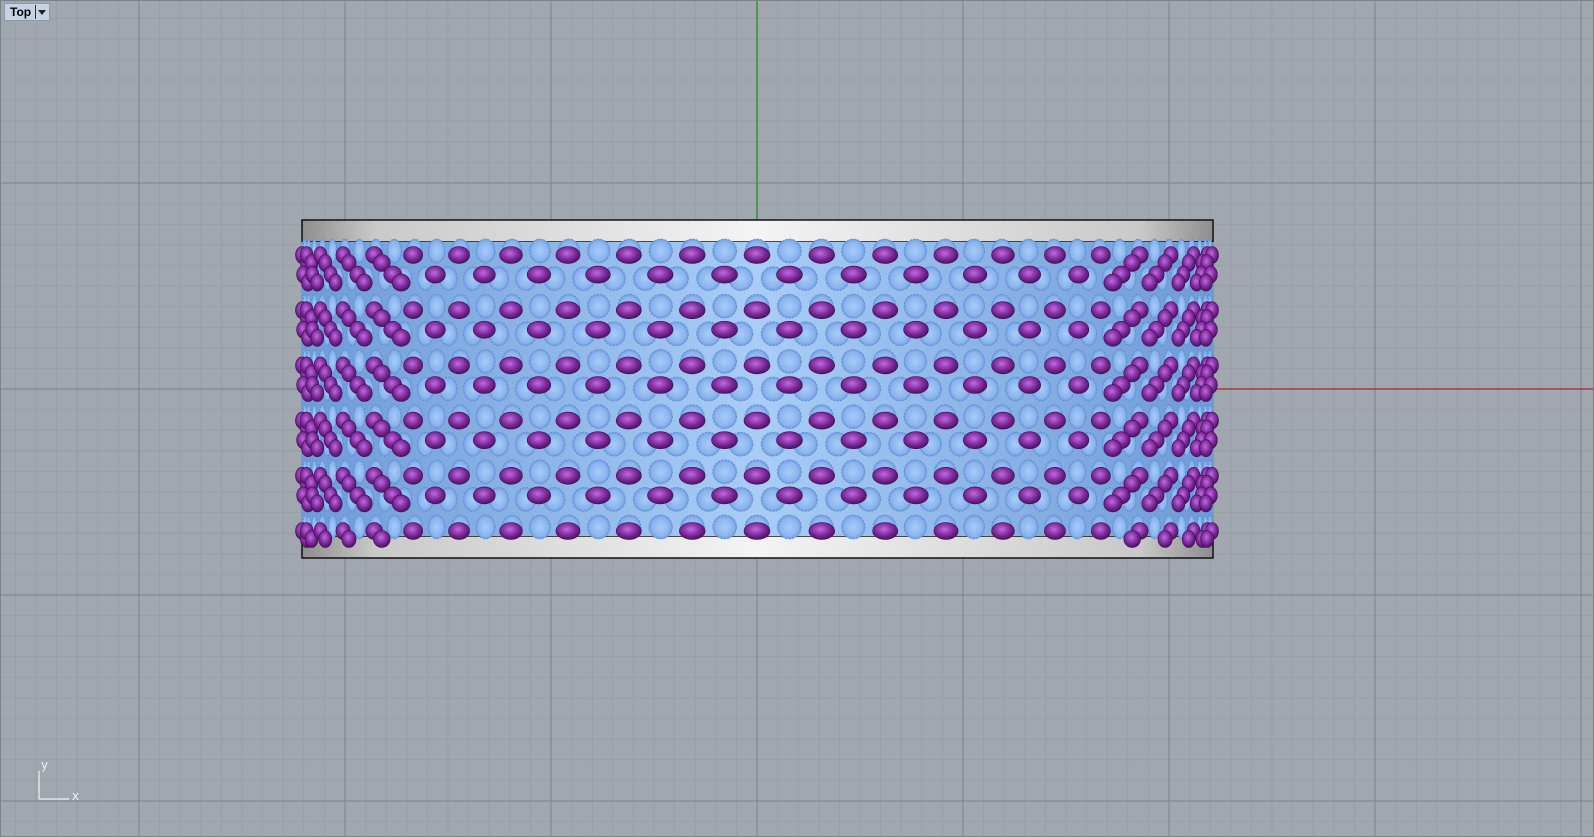 The height and width of the screenshot is (837, 1594). Describe the element at coordinates (21, 12) in the screenshot. I see `viewport-title: Top` at that location.